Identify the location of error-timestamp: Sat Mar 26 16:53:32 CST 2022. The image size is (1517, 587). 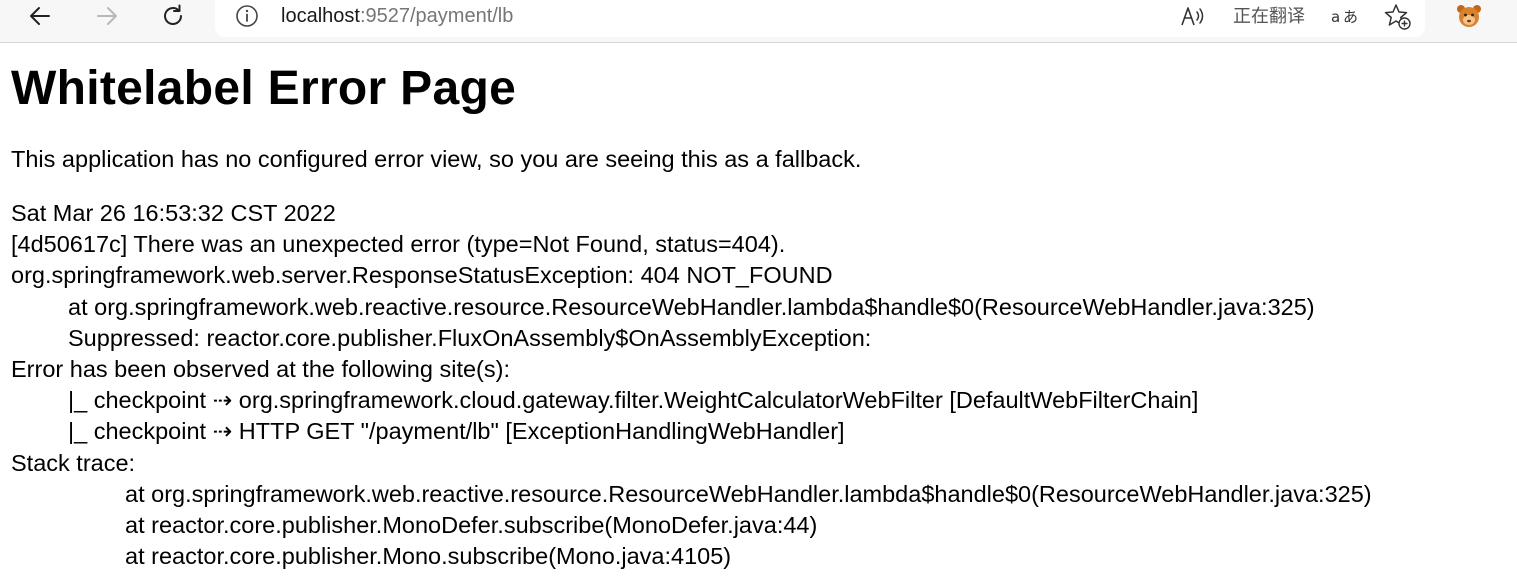
(173, 213).